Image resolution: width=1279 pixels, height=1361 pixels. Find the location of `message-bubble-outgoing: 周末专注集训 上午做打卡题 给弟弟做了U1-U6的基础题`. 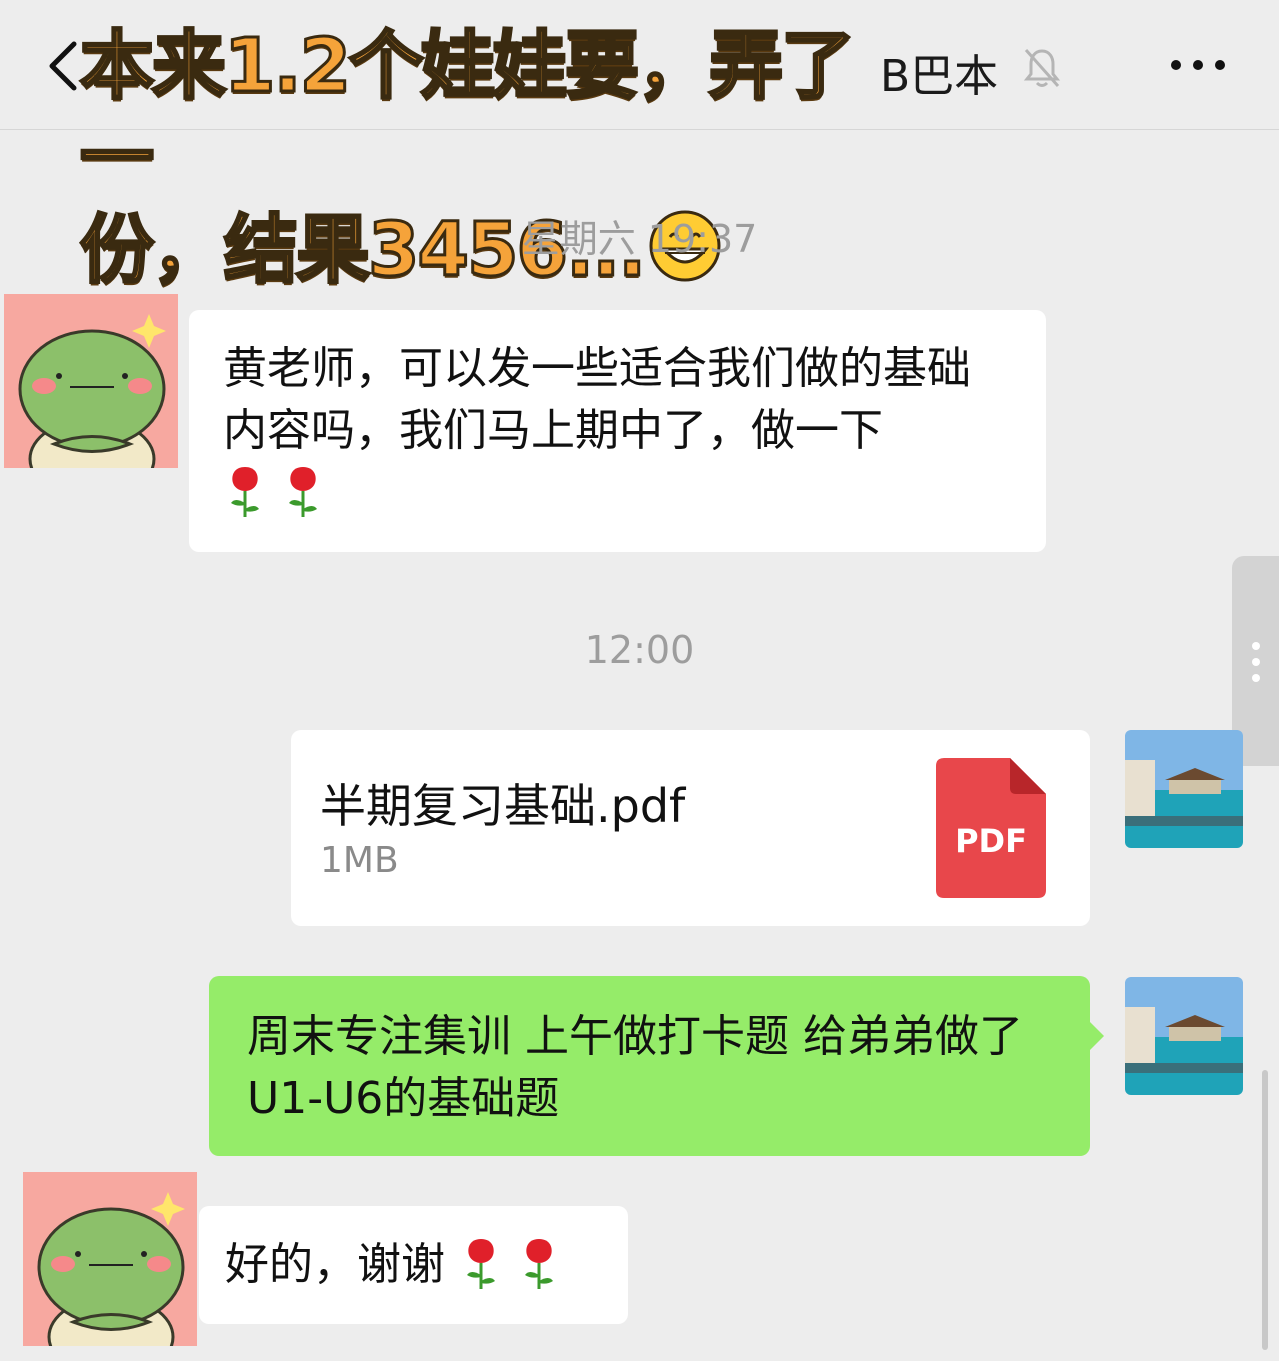

message-bubble-outgoing: 周末专注集训 上午做打卡题 给弟弟做了U1-U6的基础题 is located at coordinates (649, 1066).